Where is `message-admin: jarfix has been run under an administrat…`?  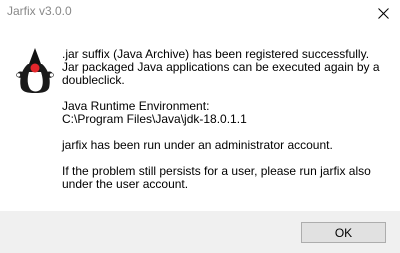 message-admin: jarfix has been run under an administrat… is located at coordinates (197, 145).